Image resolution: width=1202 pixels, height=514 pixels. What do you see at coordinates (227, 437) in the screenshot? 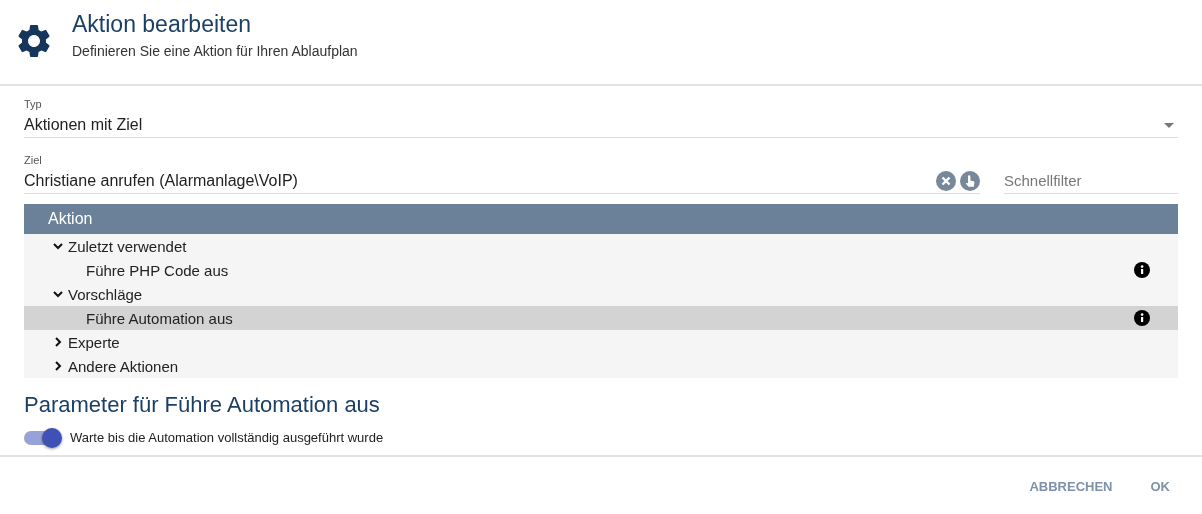
I see `toggle-label: Warte bis die Automation vollständig ausgeführt wurde` at bounding box center [227, 437].